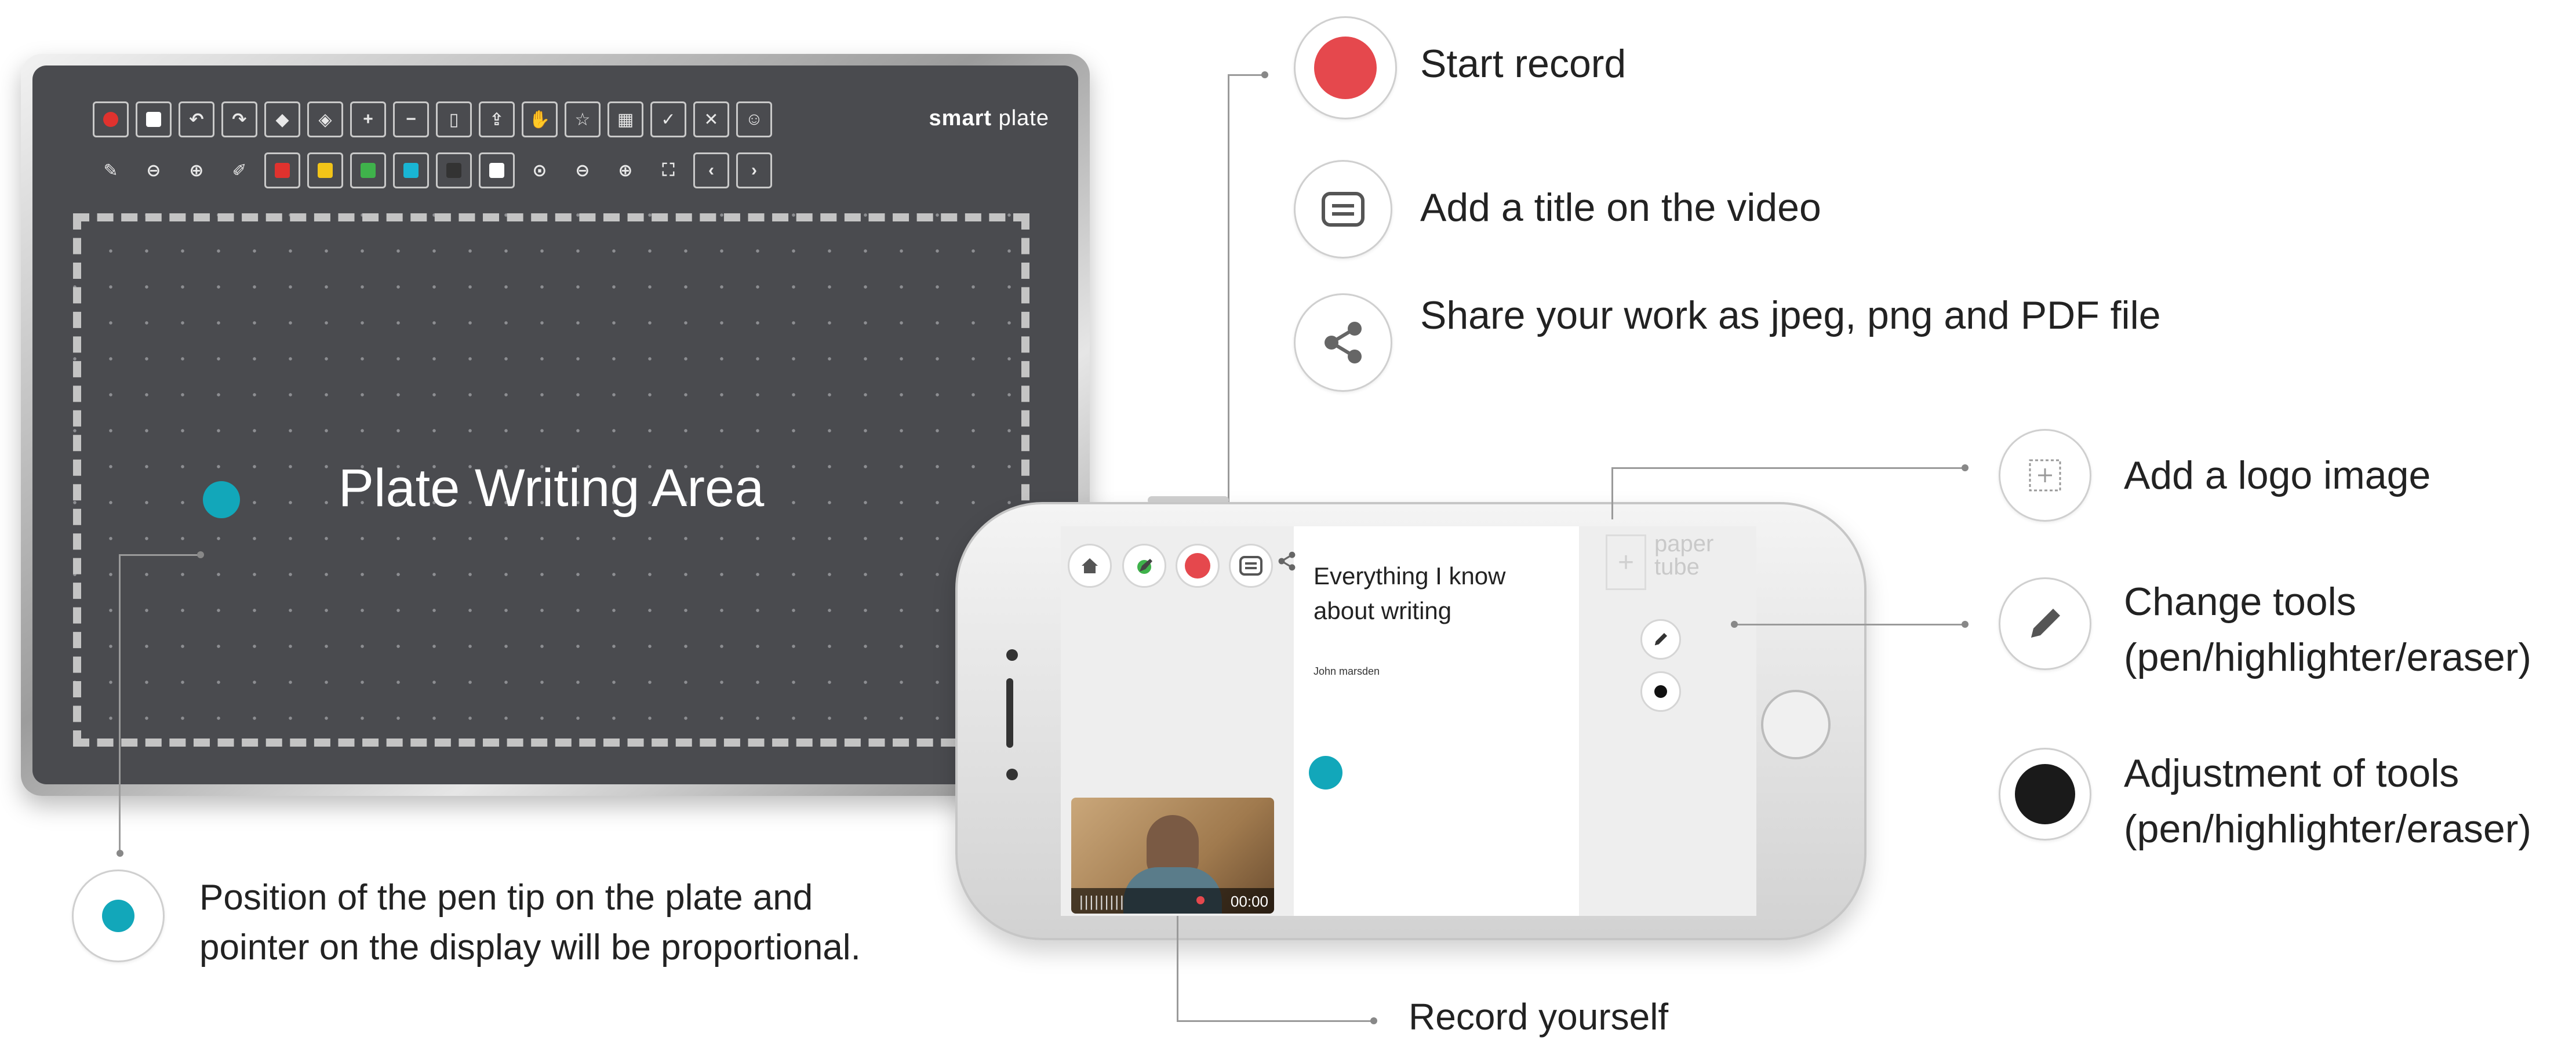 The height and width of the screenshot is (1044, 2576). I want to click on color-yellow-swatch, so click(325, 170).